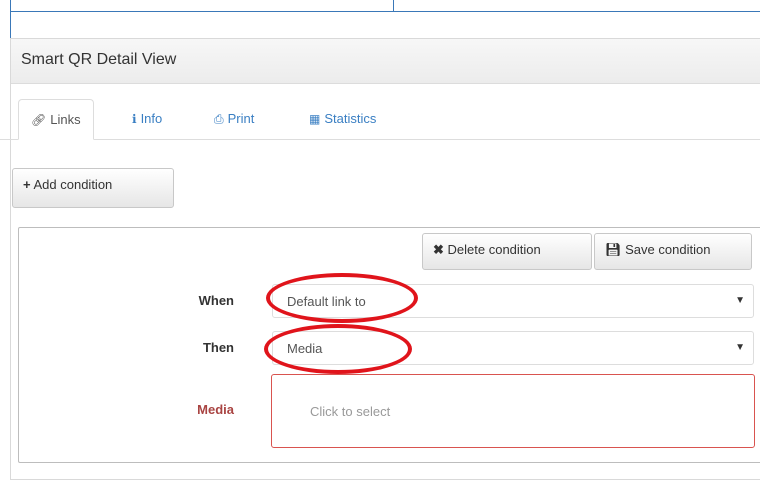 The width and height of the screenshot is (760, 480). Describe the element at coordinates (385, 11) in the screenshot. I see `callout-connector-top` at that location.